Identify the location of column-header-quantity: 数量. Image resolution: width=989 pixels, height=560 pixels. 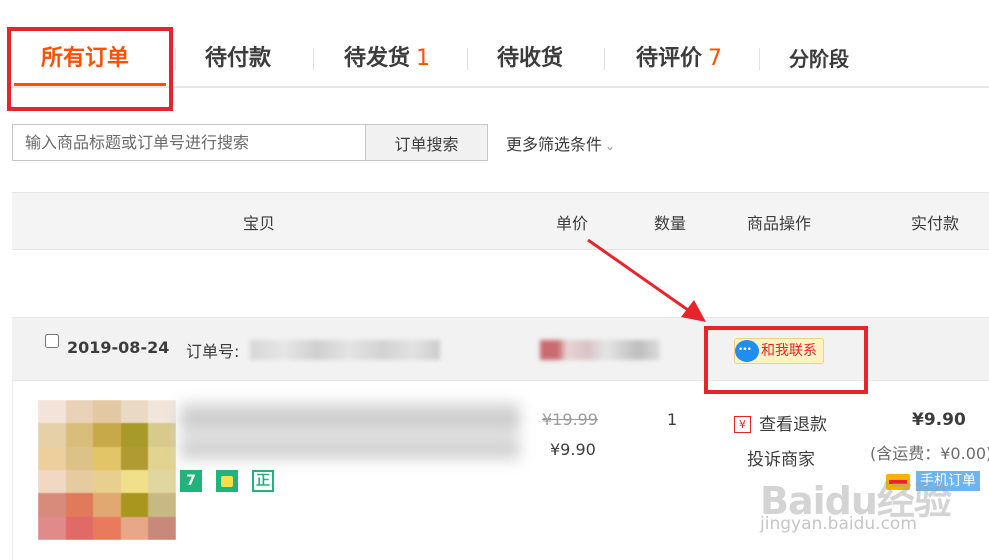
(670, 223).